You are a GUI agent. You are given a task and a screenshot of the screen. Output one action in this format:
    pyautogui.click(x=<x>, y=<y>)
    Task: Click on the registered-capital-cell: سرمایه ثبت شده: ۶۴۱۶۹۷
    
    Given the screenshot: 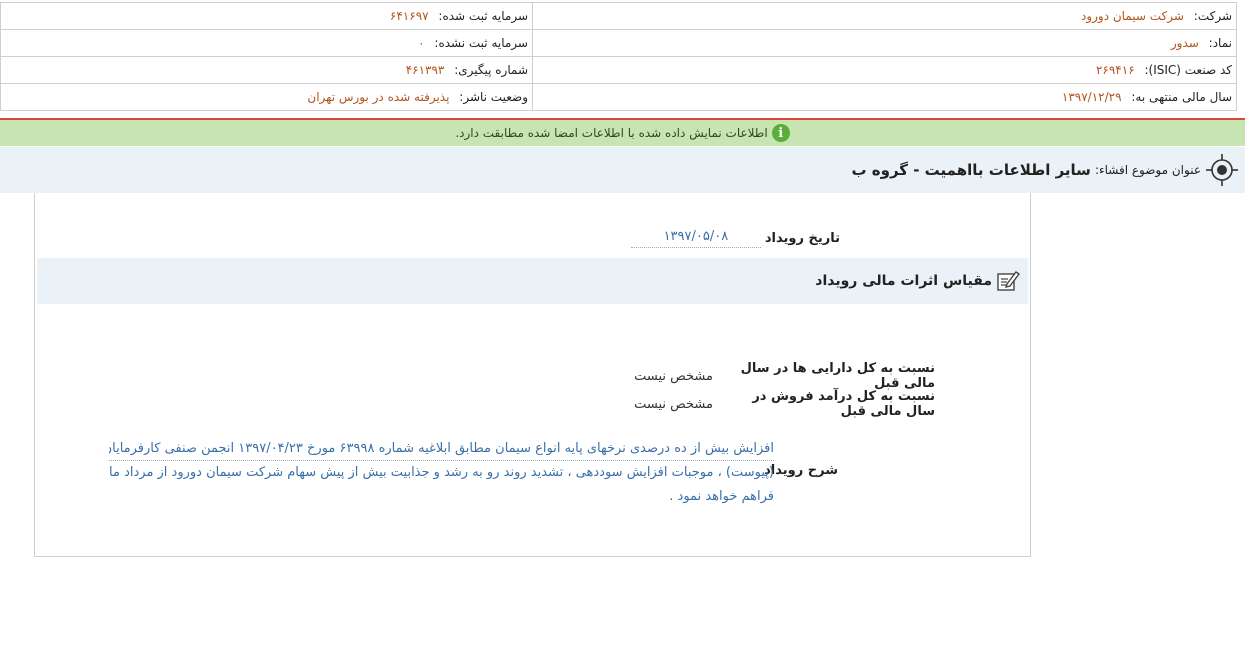 What is the action you would take?
    pyautogui.click(x=266, y=16)
    